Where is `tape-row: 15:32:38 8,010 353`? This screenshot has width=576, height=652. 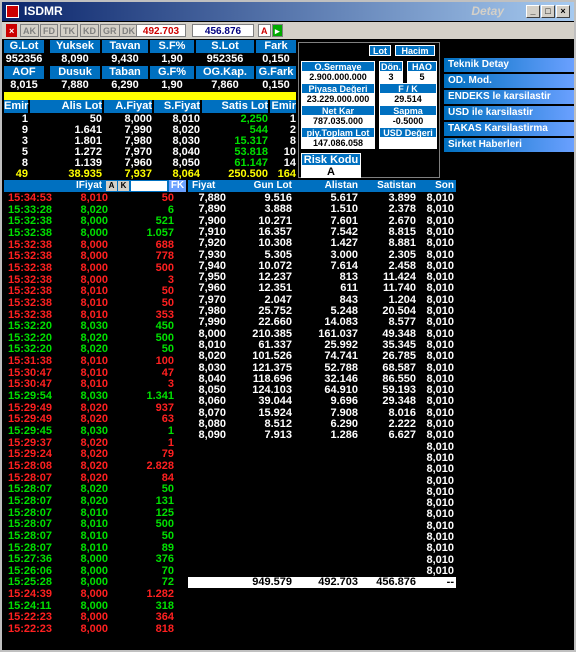 tape-row: 15:32:38 8,010 353 is located at coordinates (95, 315).